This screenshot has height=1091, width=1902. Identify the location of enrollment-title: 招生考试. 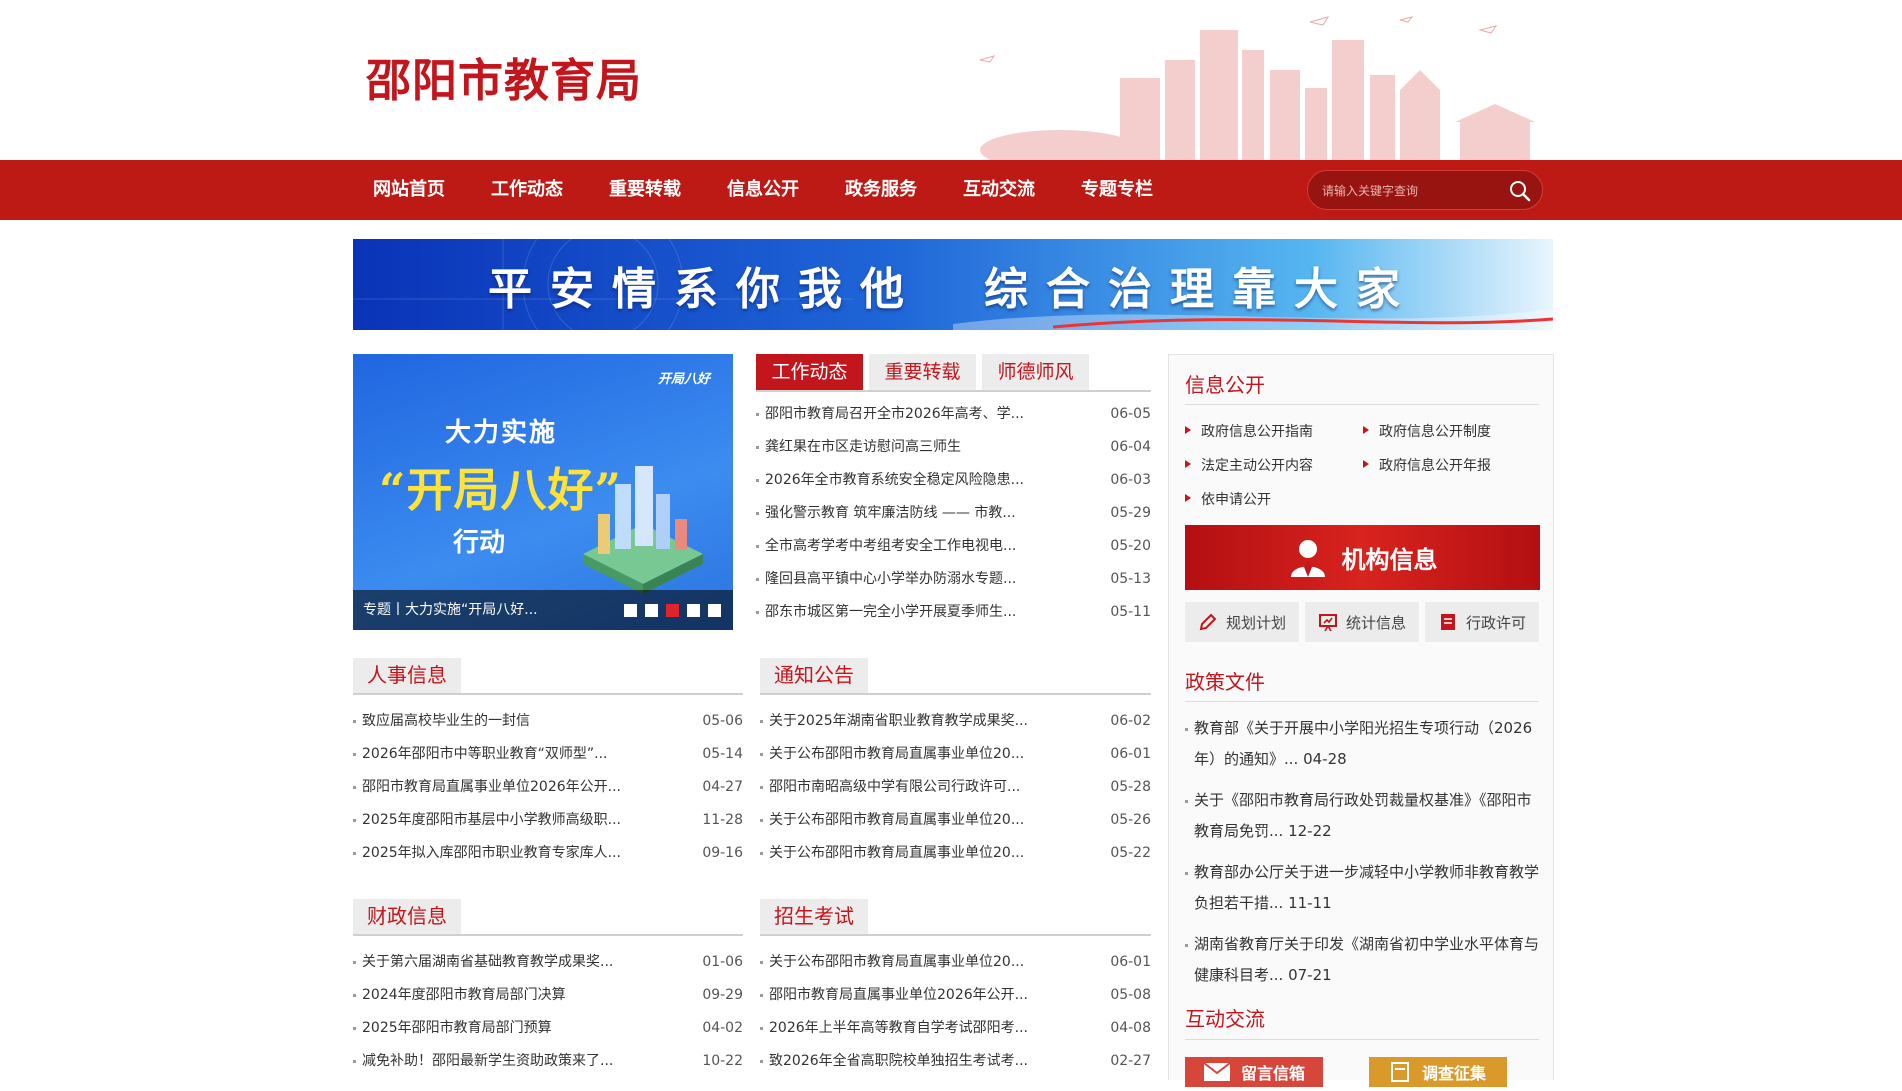
(814, 916).